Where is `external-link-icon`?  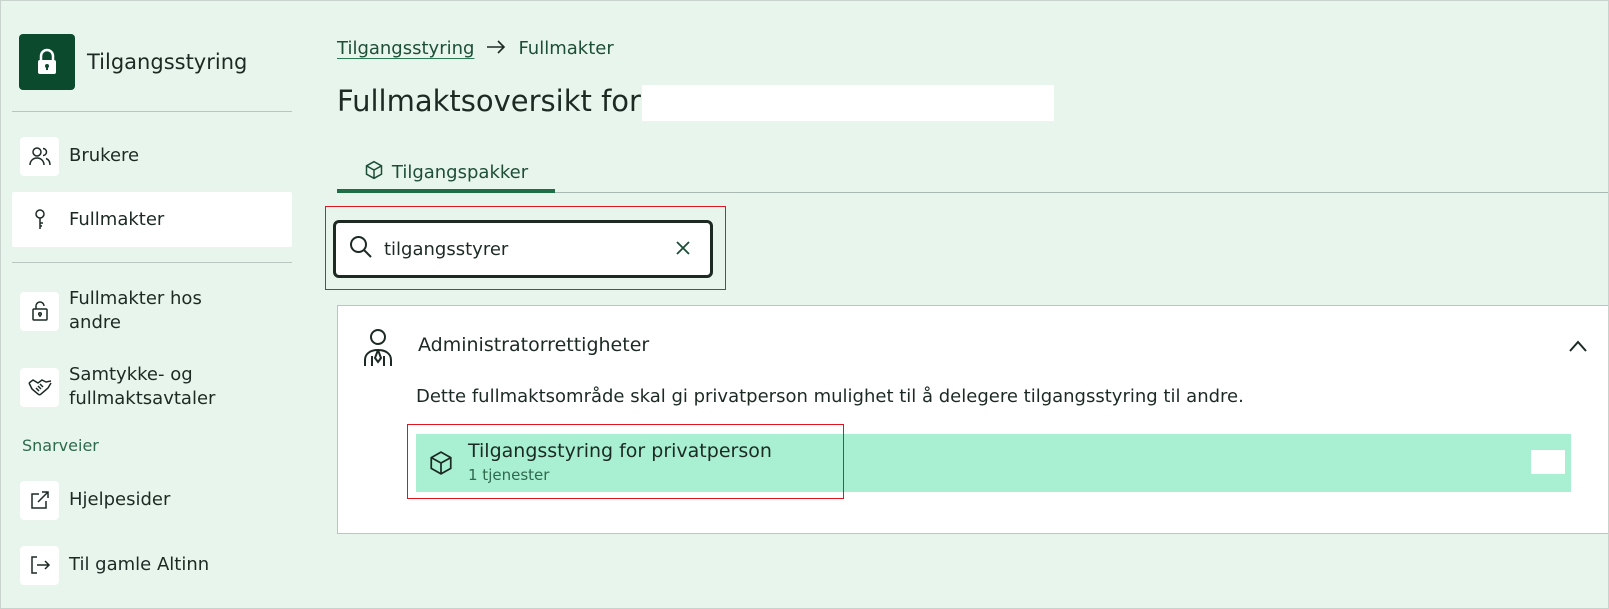 external-link-icon is located at coordinates (39, 500).